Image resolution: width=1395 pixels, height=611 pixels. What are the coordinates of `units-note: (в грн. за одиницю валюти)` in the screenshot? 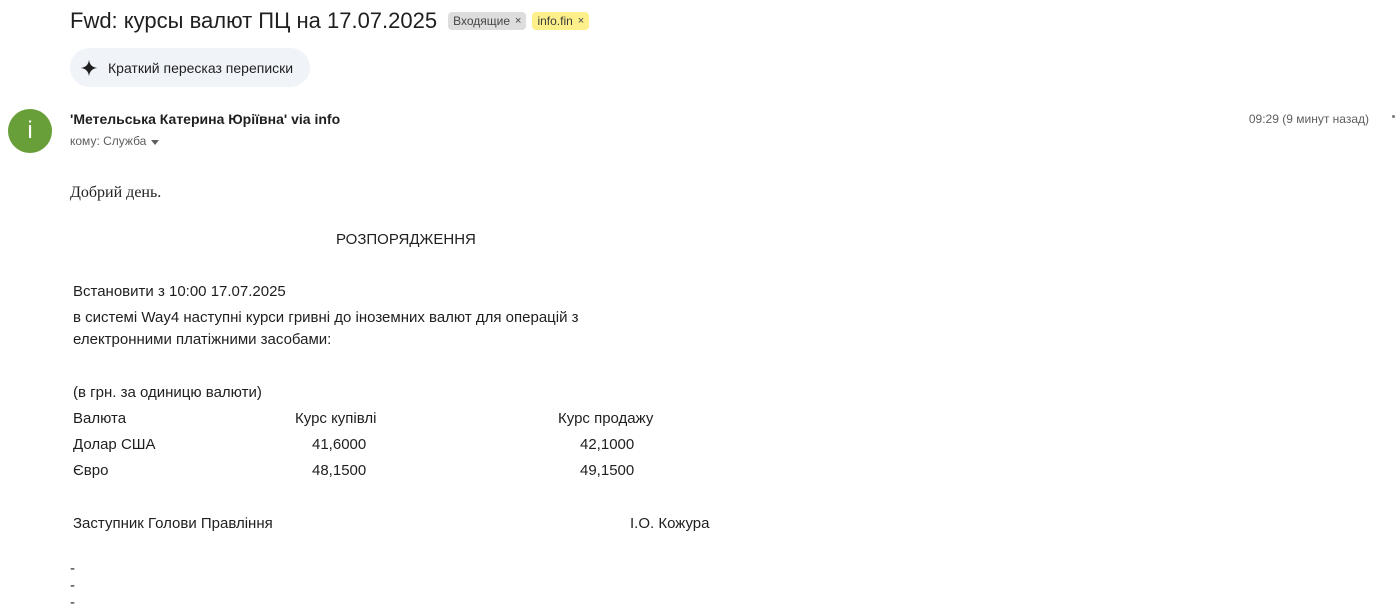 It's located at (167, 392).